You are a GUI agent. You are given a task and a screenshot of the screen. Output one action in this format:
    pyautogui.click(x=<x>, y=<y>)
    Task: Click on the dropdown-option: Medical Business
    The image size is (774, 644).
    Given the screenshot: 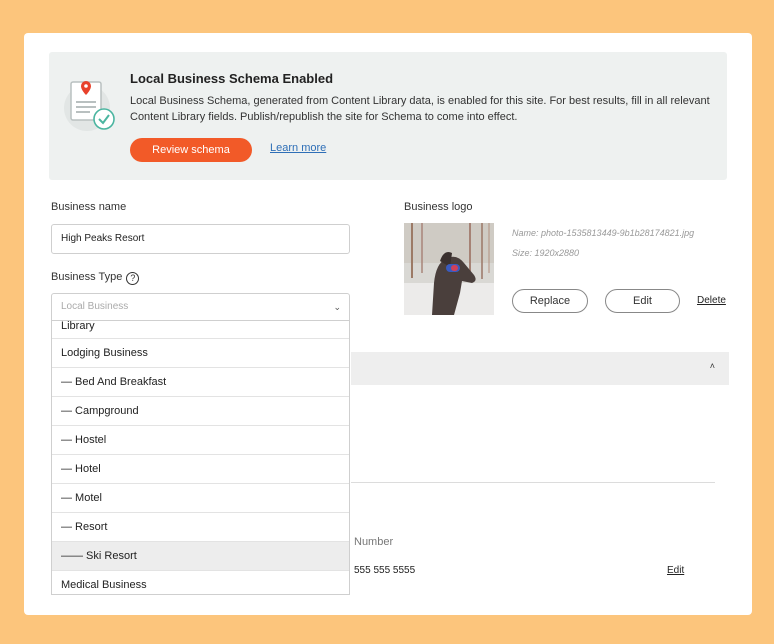 What is the action you would take?
    pyautogui.click(x=200, y=582)
    